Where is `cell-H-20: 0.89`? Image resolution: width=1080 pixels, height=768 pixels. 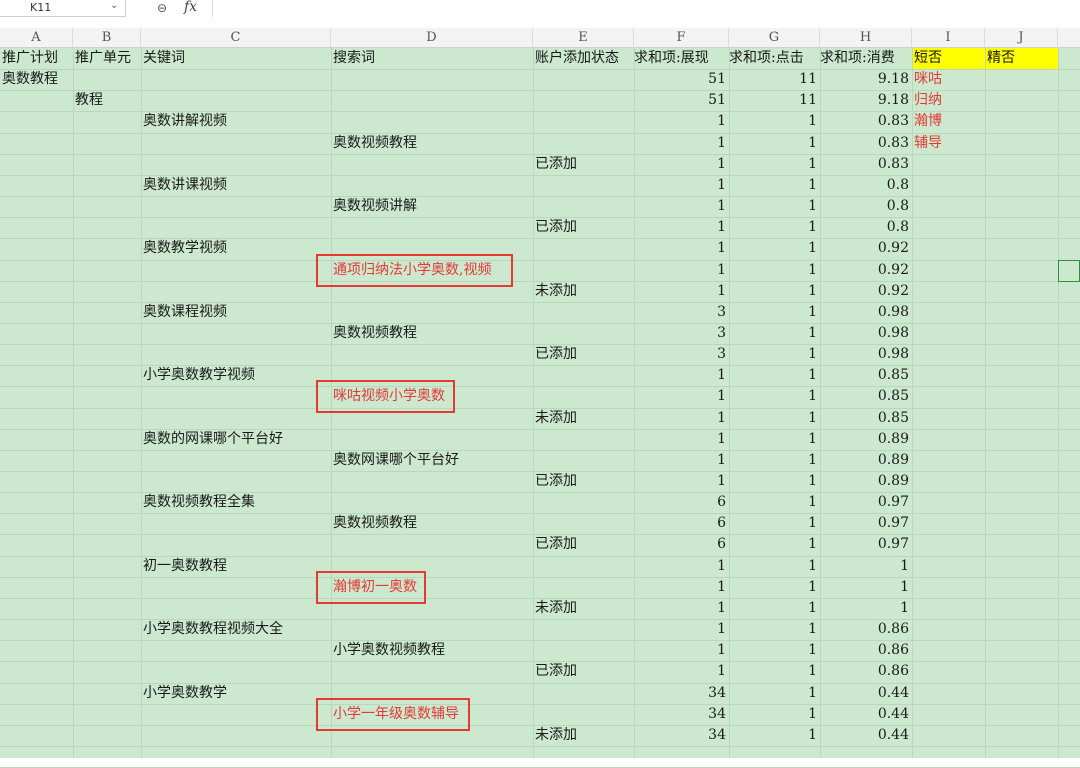
cell-H-20: 0.89 is located at coordinates (864, 460).